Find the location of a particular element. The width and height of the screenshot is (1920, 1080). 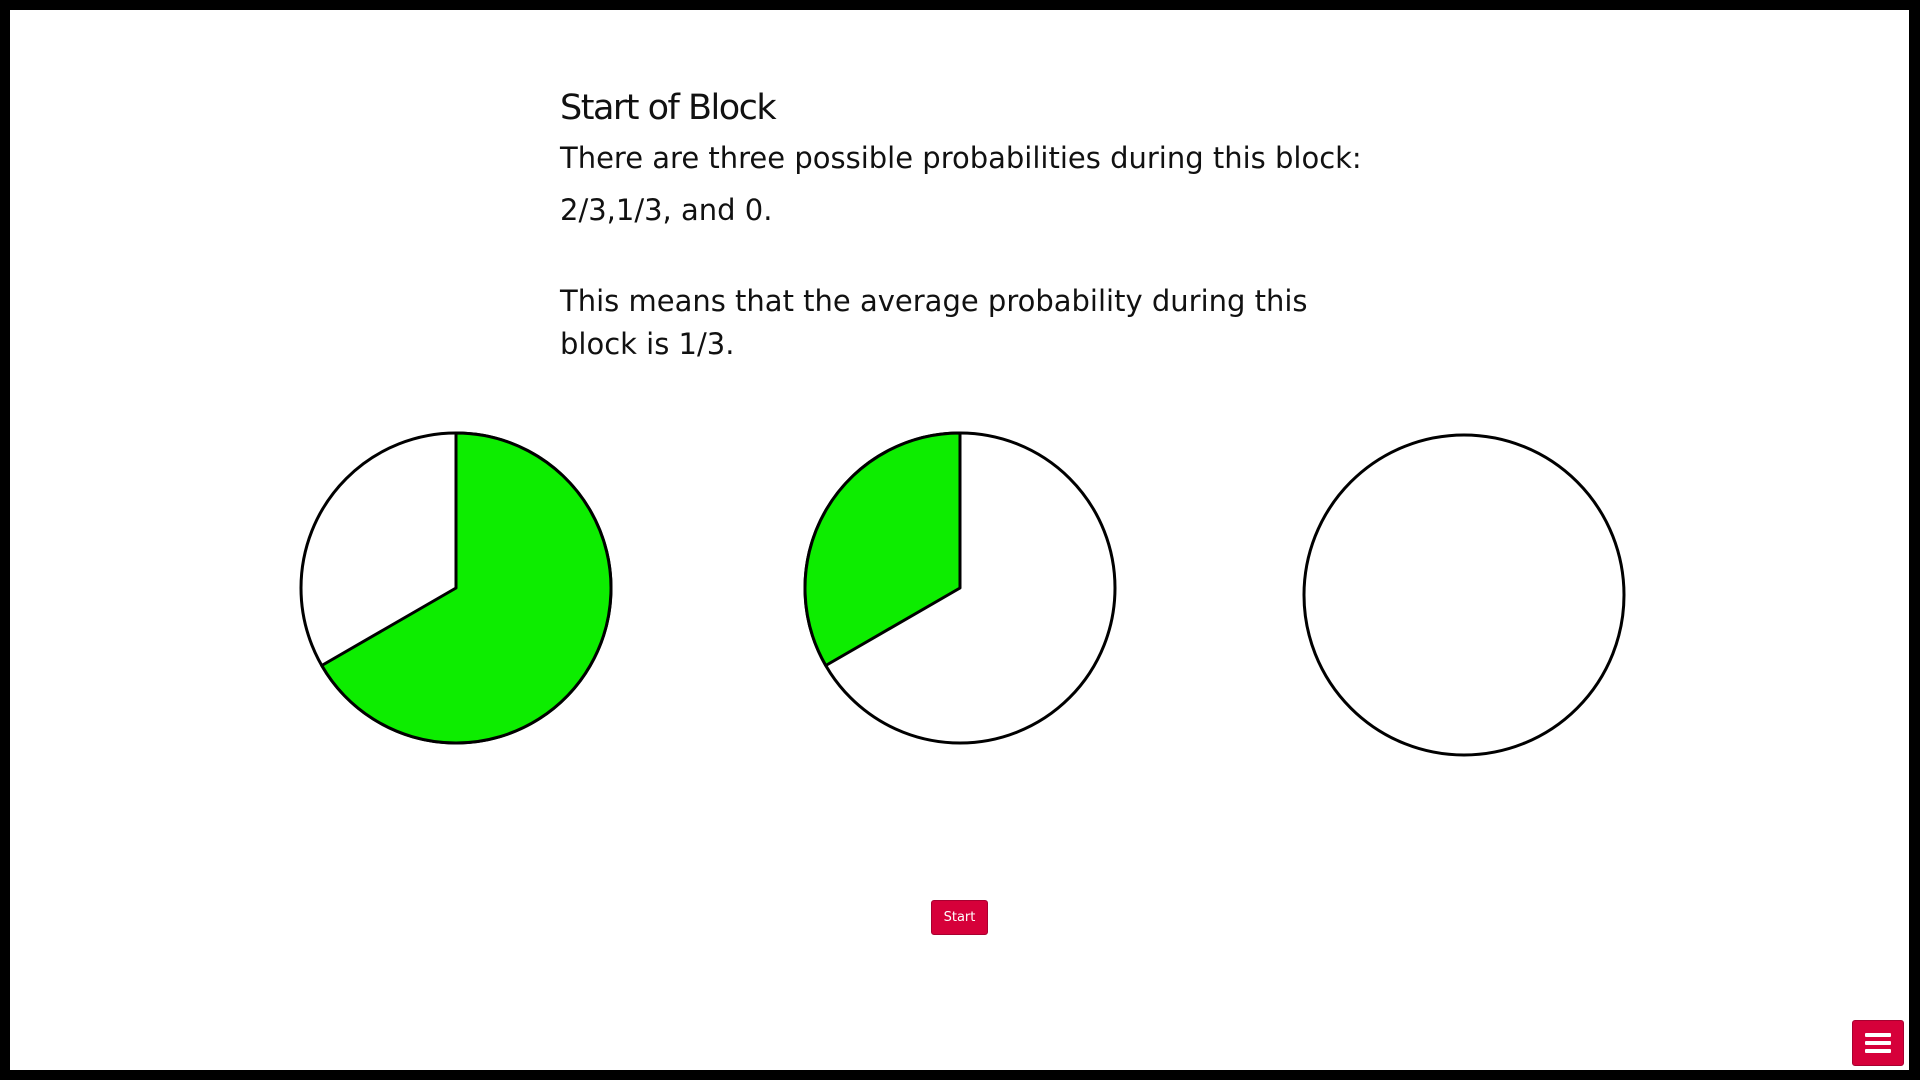

pie-3-empty-slice is located at coordinates (1464, 595).